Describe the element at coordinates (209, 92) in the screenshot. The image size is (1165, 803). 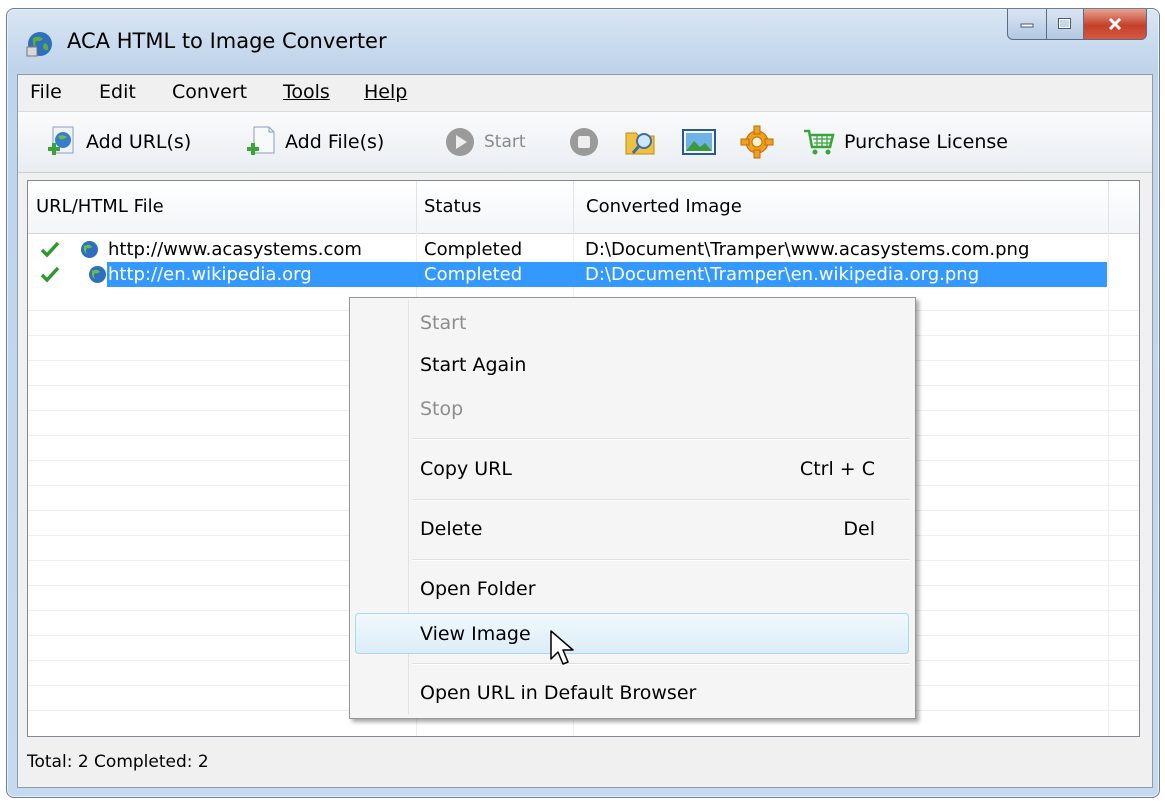
I see `menu-convert: Convert` at that location.